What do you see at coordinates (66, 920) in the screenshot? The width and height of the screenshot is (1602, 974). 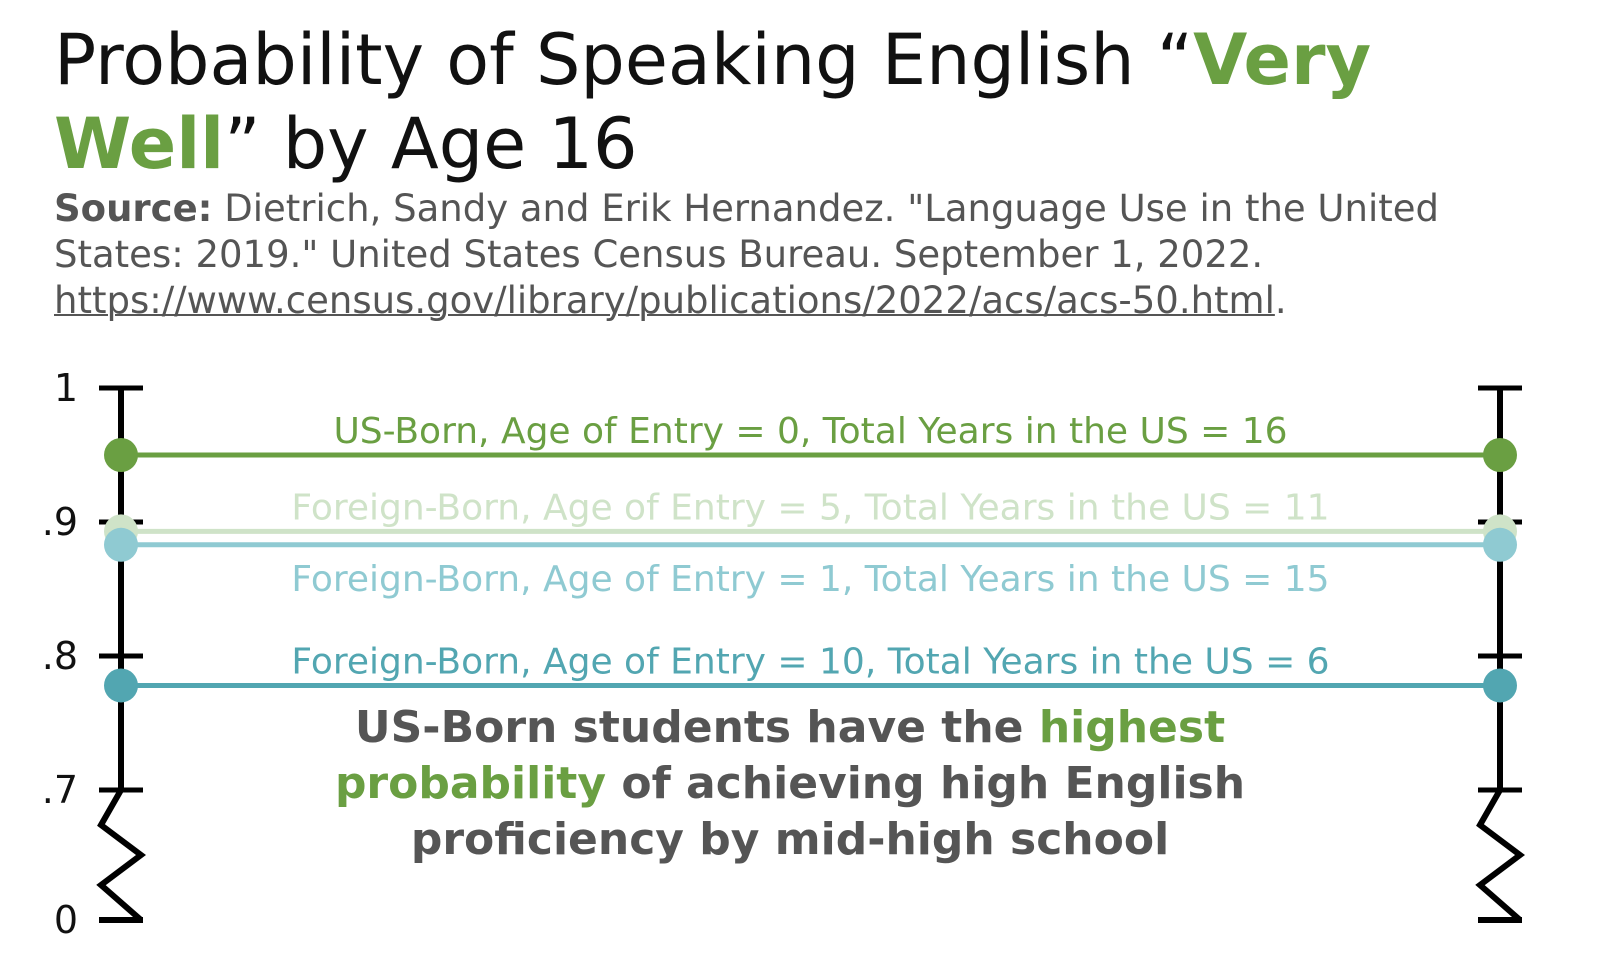 I see `y-tick-label: 0` at bounding box center [66, 920].